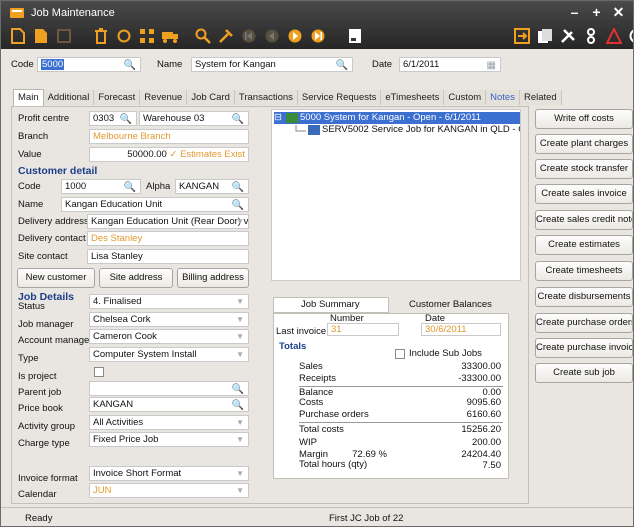  Describe the element at coordinates (400, 354) in the screenshot. I see `include-sub-jobs-checkbox` at that location.